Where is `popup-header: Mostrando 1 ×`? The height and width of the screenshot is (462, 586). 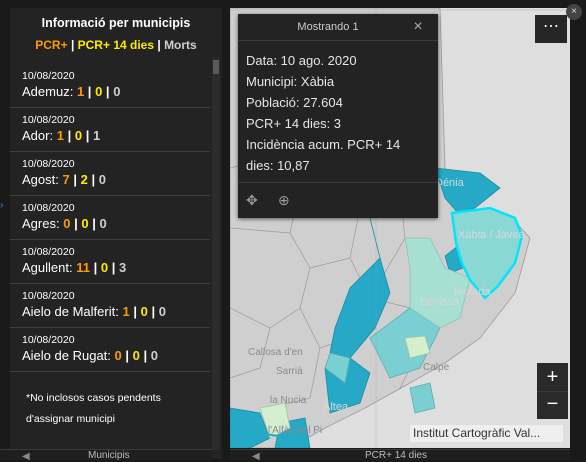
popup-header: Mostrando 1 × is located at coordinates (338, 27).